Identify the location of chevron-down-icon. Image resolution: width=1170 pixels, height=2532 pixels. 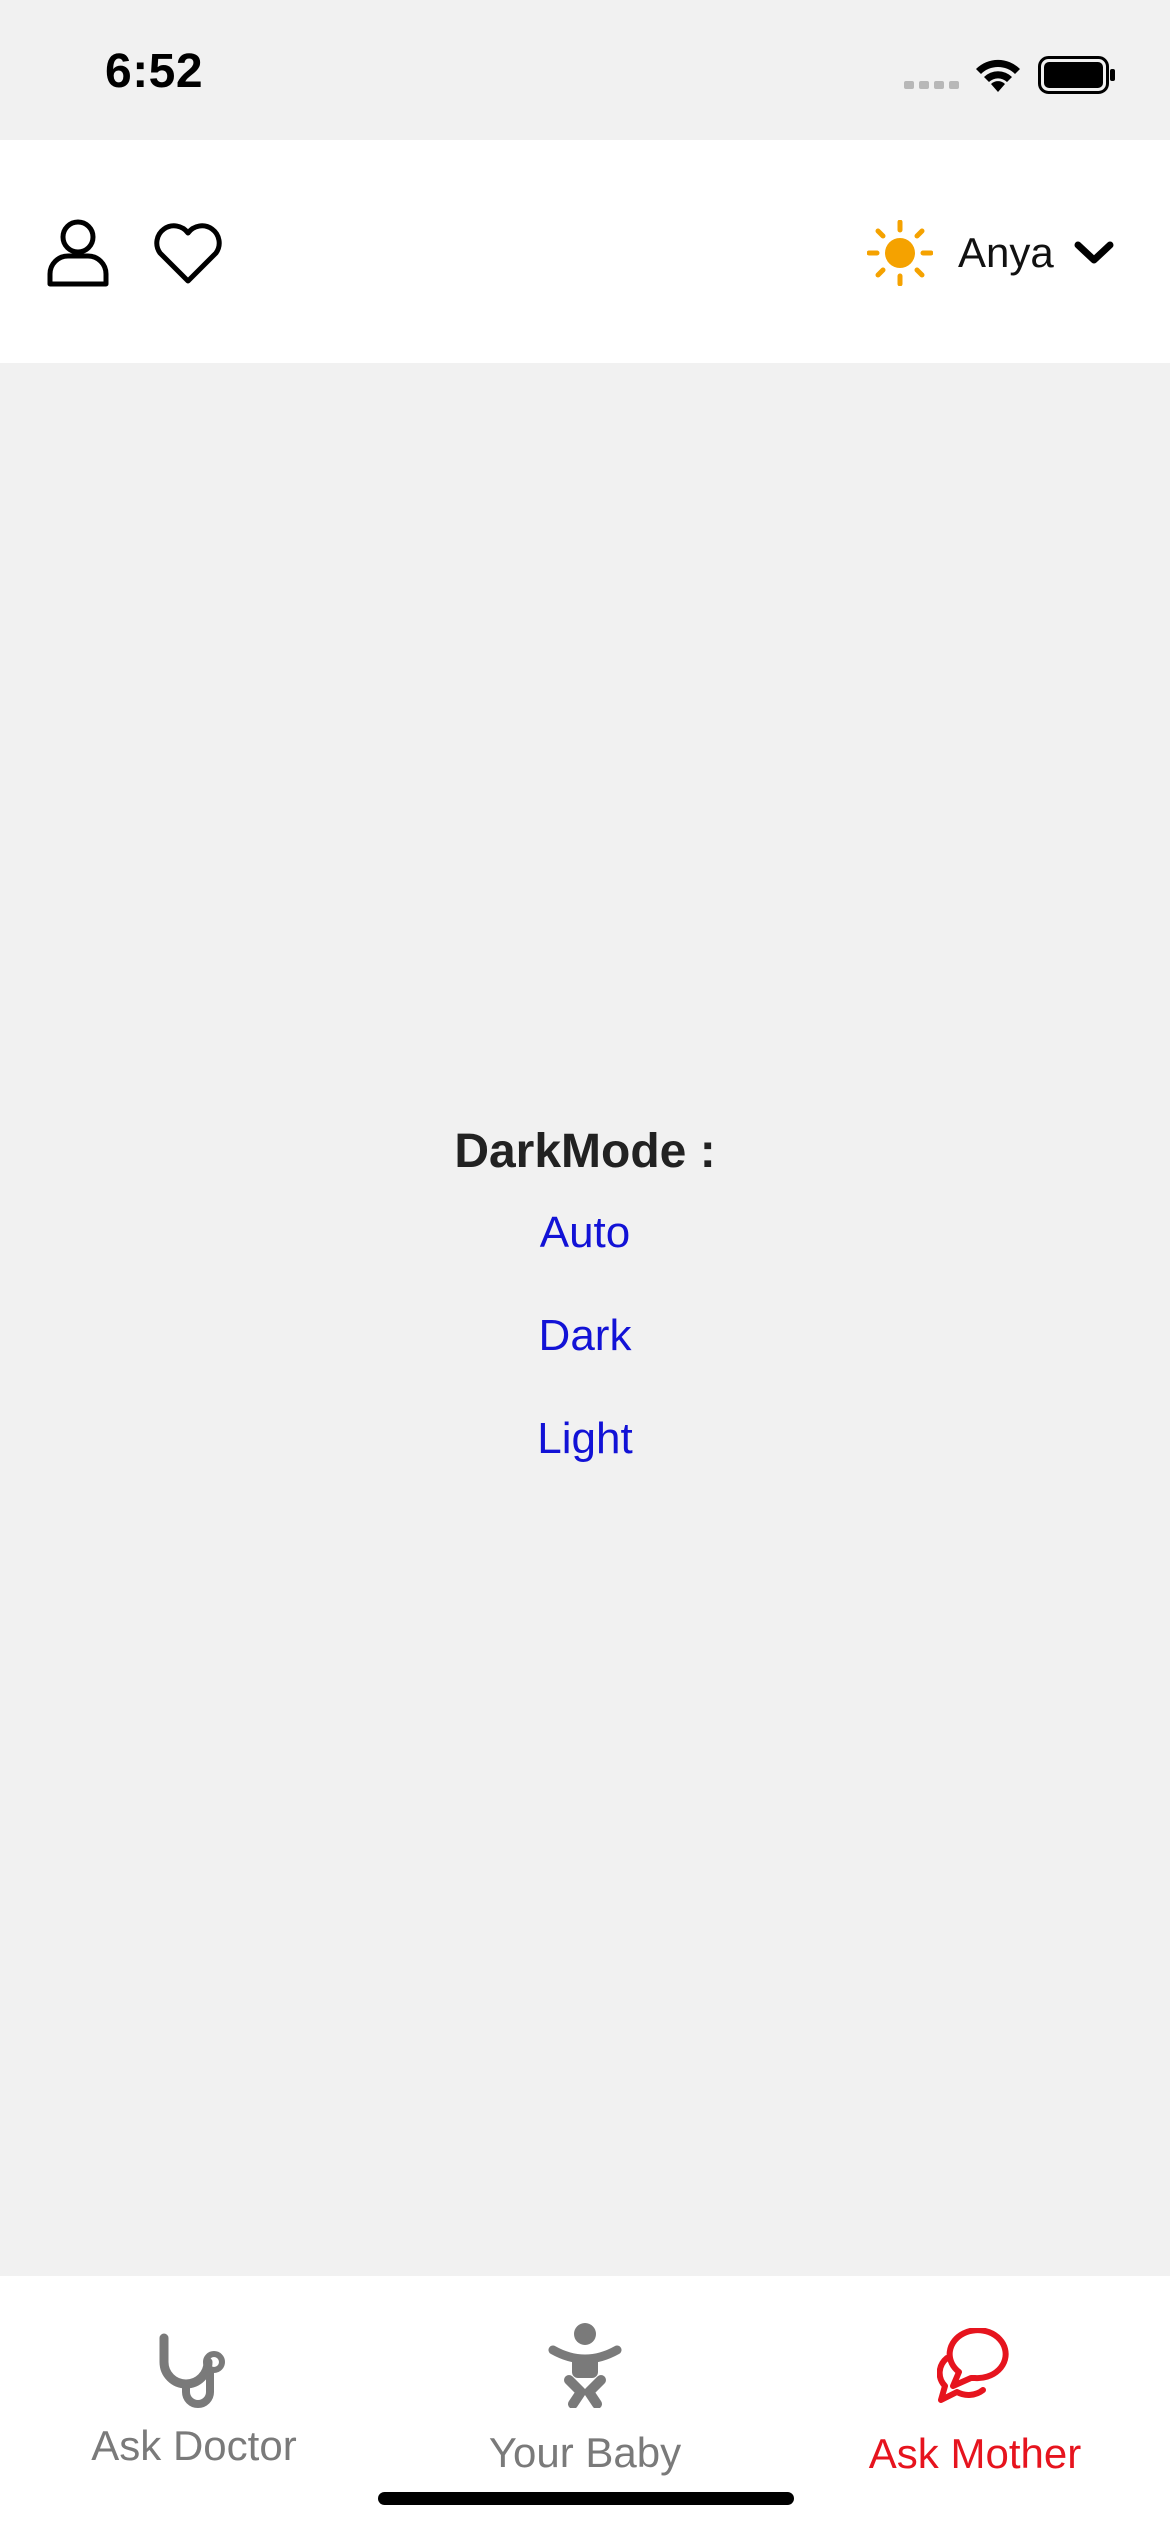
(1094, 252).